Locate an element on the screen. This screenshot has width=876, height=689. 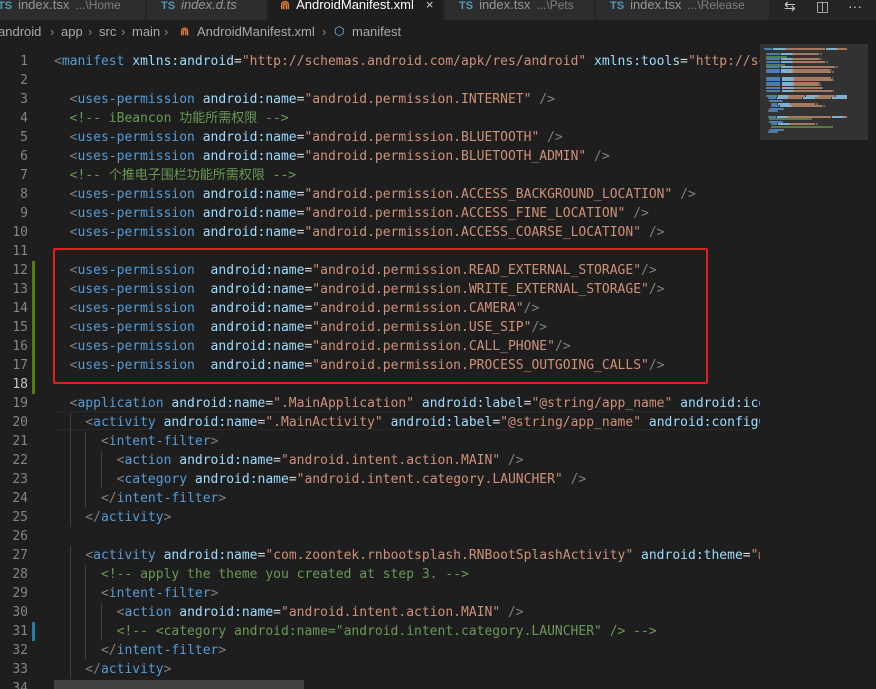
breadcrumb-item-main: main is located at coordinates (146, 31).